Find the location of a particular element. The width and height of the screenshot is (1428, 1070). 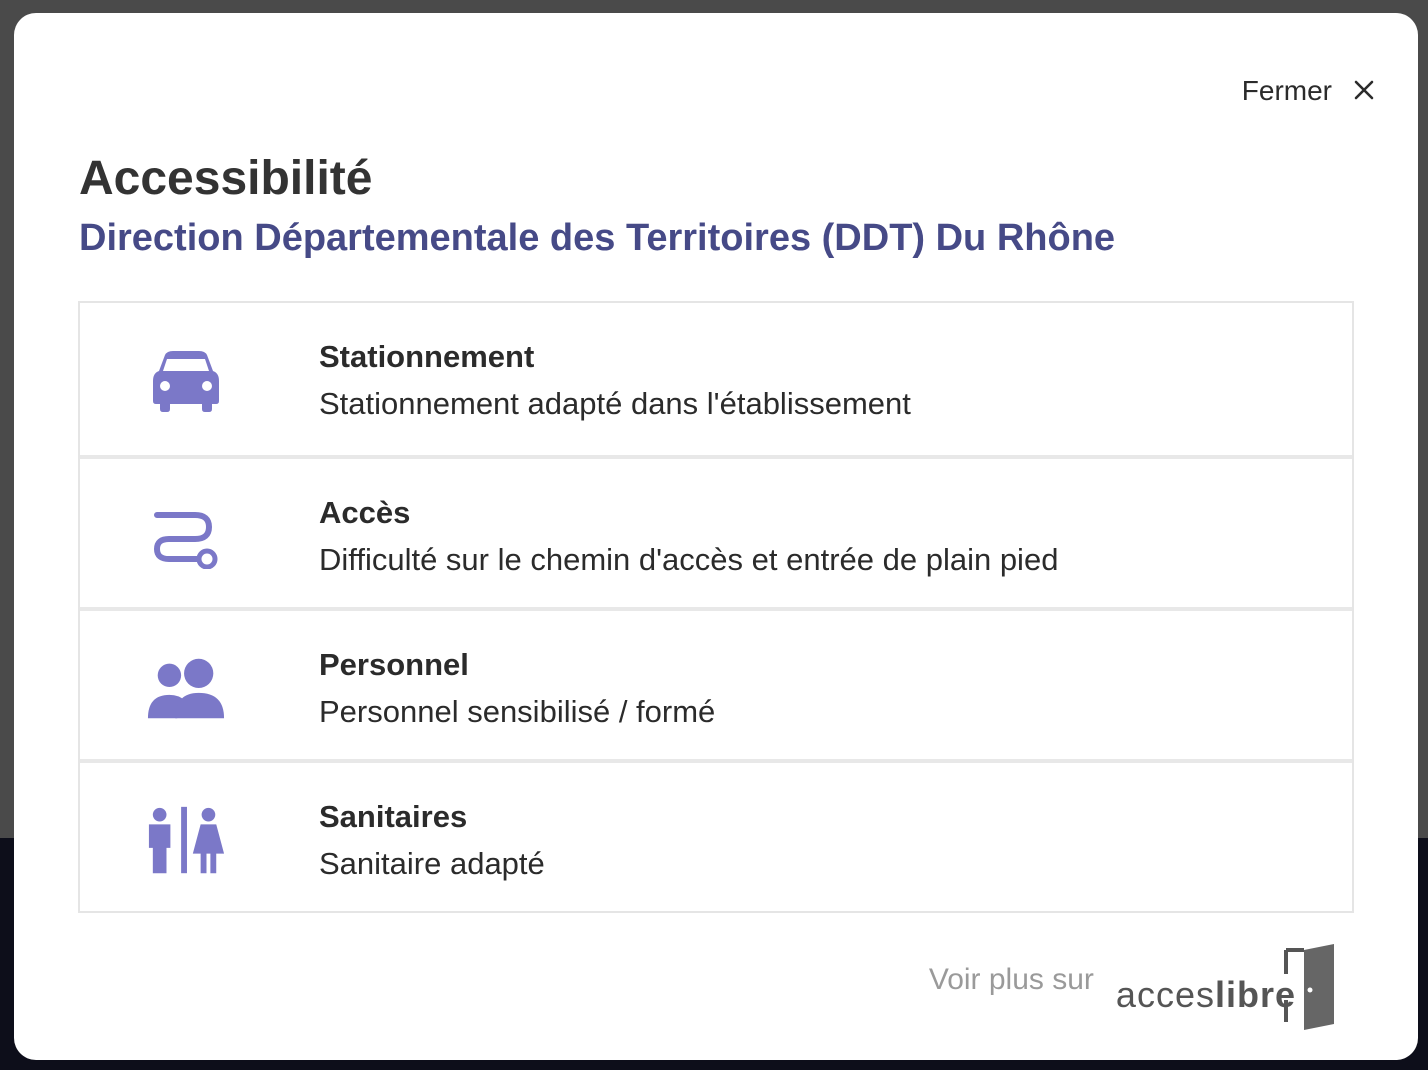

acceslibre-link: Voir plus sur acces libre is located at coordinates (1133, 987).